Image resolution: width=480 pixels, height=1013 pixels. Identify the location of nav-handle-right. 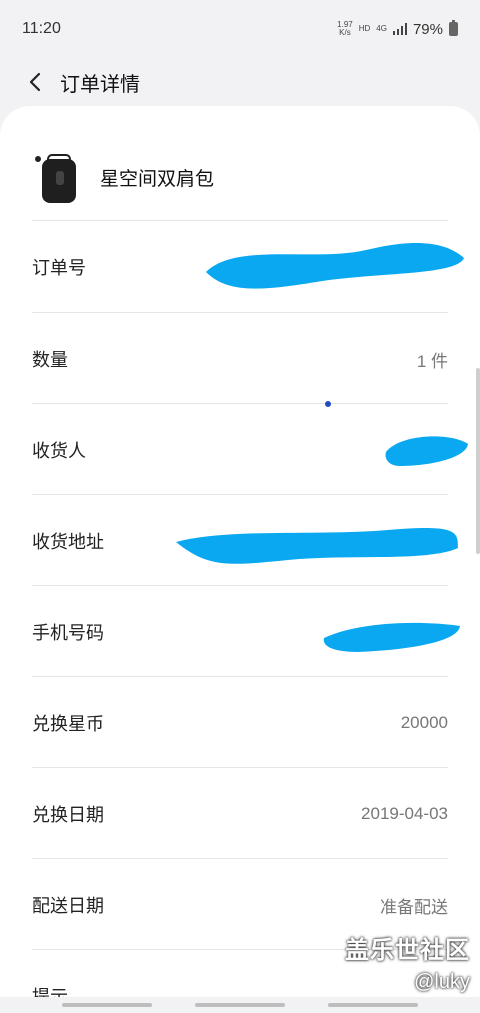
(373, 1005).